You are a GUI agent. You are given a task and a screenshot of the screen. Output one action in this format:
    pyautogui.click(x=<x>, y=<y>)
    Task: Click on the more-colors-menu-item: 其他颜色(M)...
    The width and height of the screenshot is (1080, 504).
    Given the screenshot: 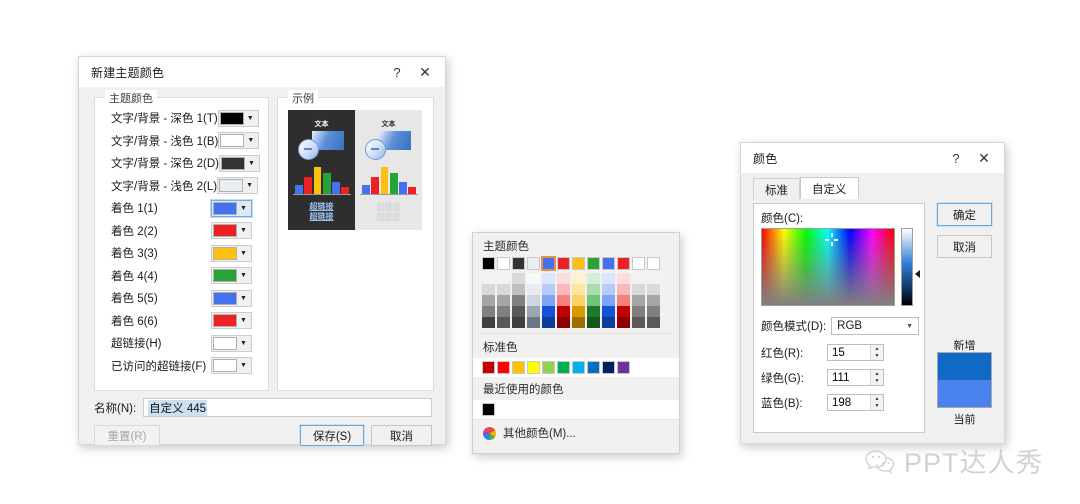 What is the action you would take?
    pyautogui.click(x=576, y=432)
    